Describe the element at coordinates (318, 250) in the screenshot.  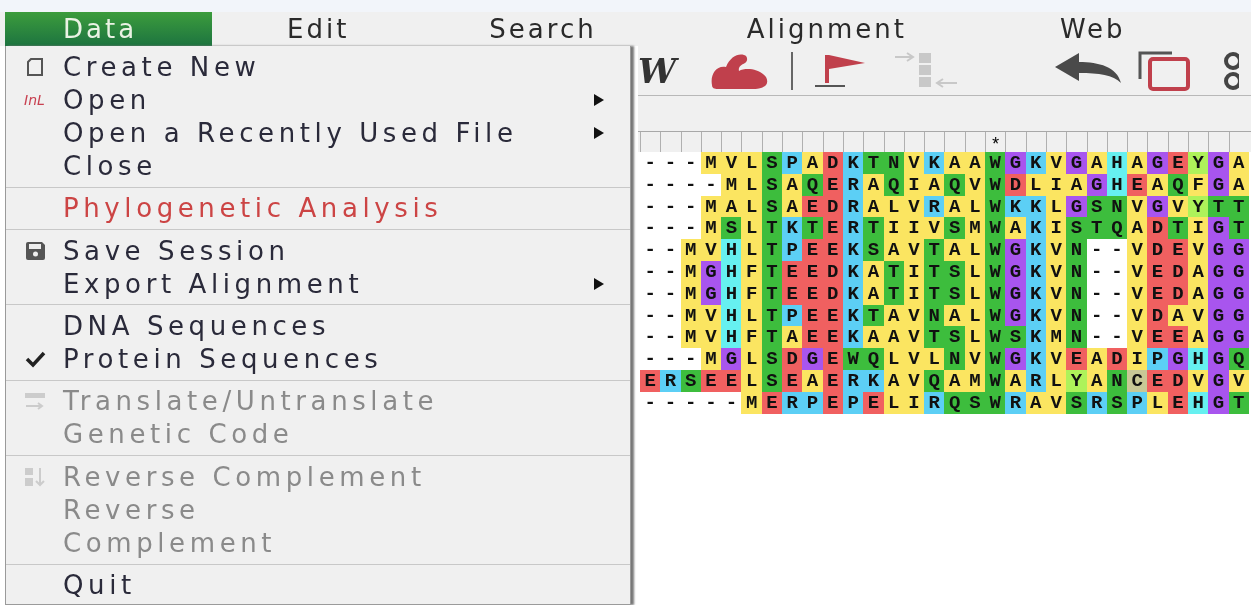
I see `menu-item: Save Session` at that location.